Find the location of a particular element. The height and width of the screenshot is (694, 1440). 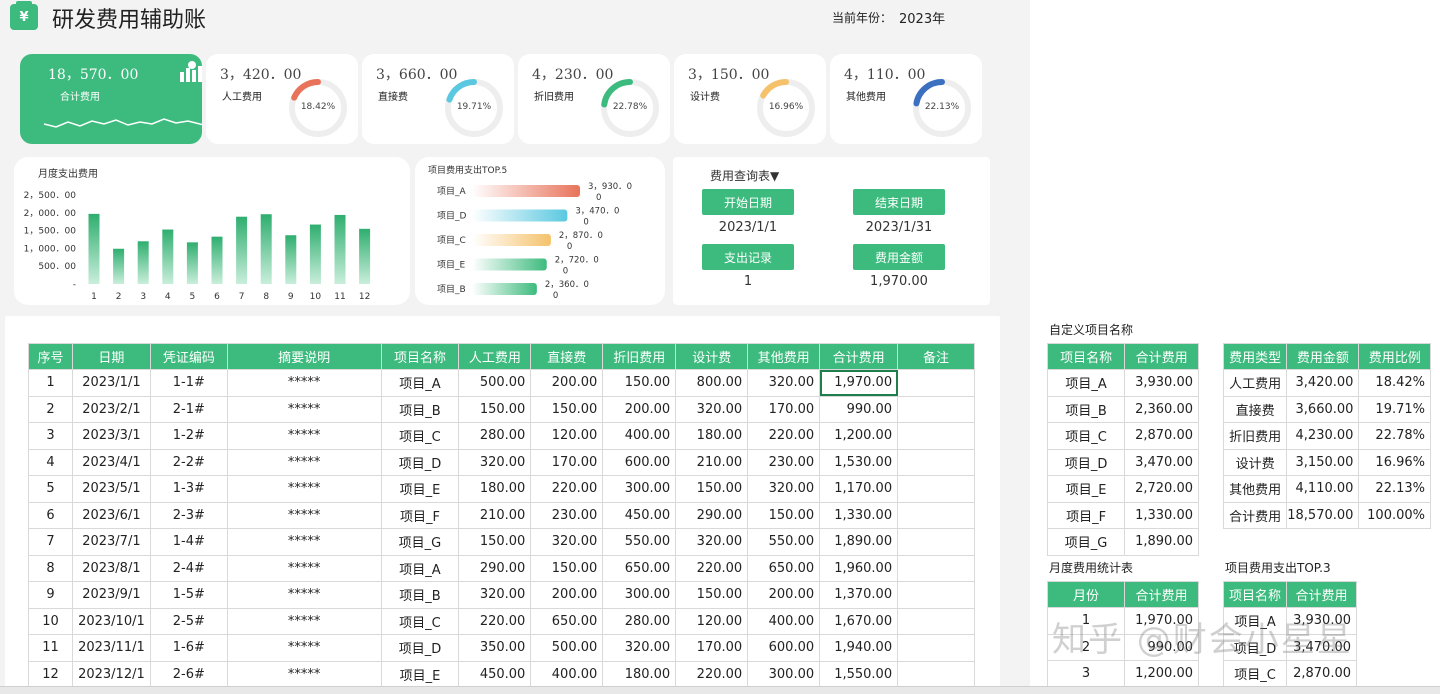

end-date-button: 结束日期 is located at coordinates (899, 202).